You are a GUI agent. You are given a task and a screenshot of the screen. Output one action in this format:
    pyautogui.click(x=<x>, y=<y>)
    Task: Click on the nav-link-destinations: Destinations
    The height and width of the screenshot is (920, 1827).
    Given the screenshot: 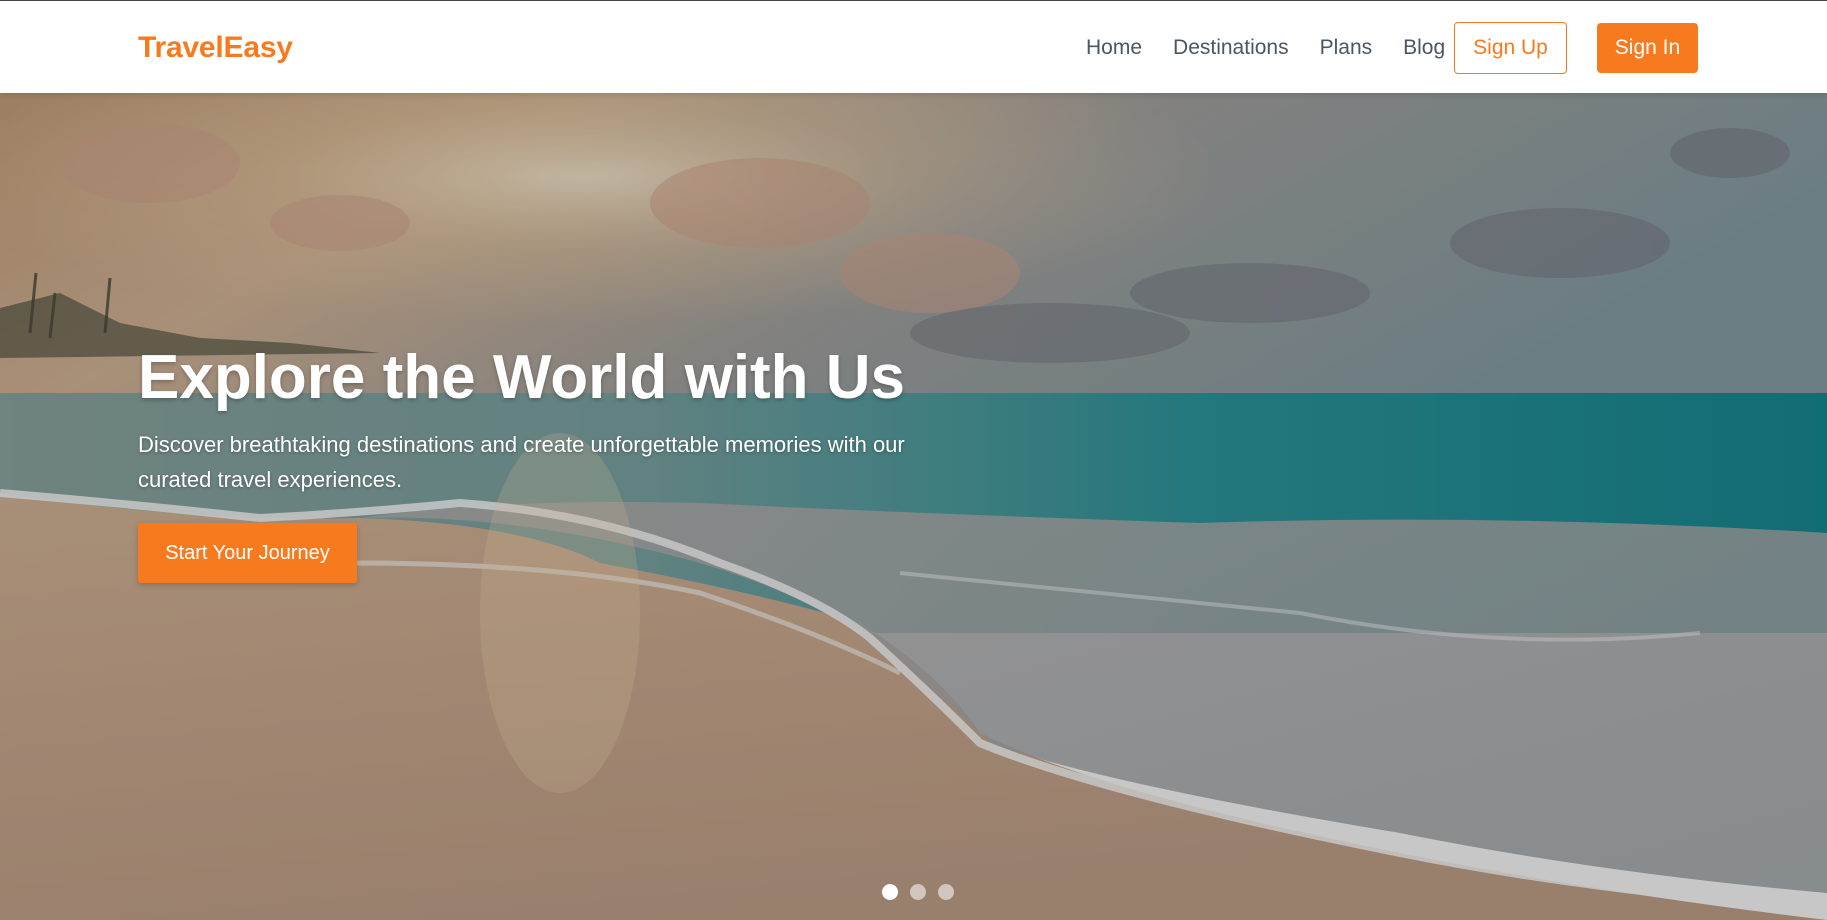 What is the action you would take?
    pyautogui.click(x=1231, y=48)
    